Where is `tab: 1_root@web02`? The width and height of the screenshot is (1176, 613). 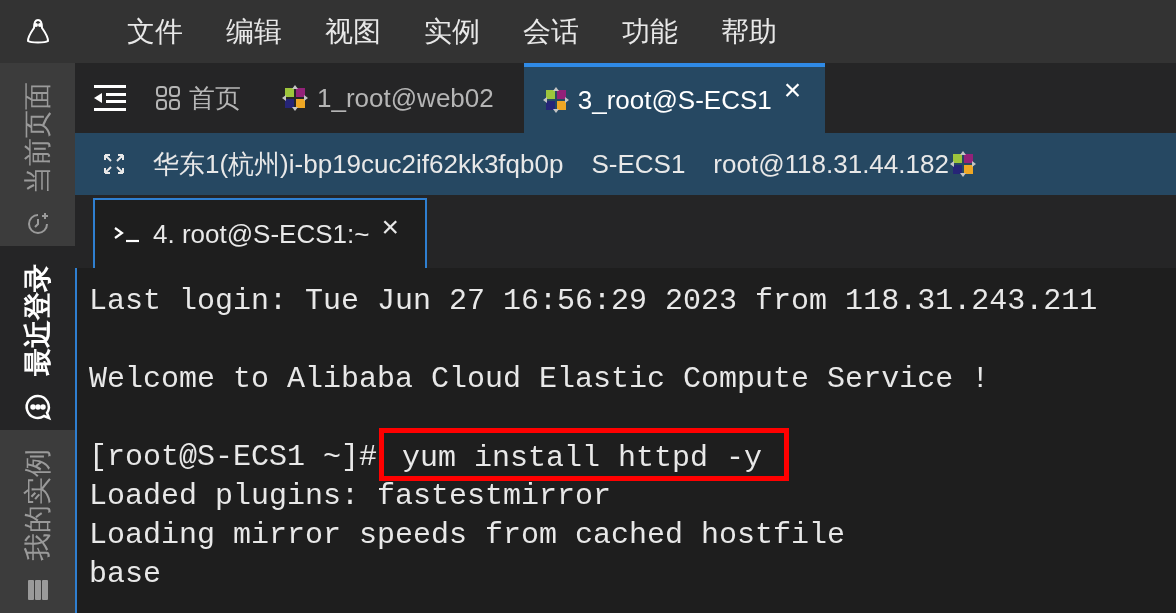 tab: 1_root@web02 is located at coordinates (387, 98).